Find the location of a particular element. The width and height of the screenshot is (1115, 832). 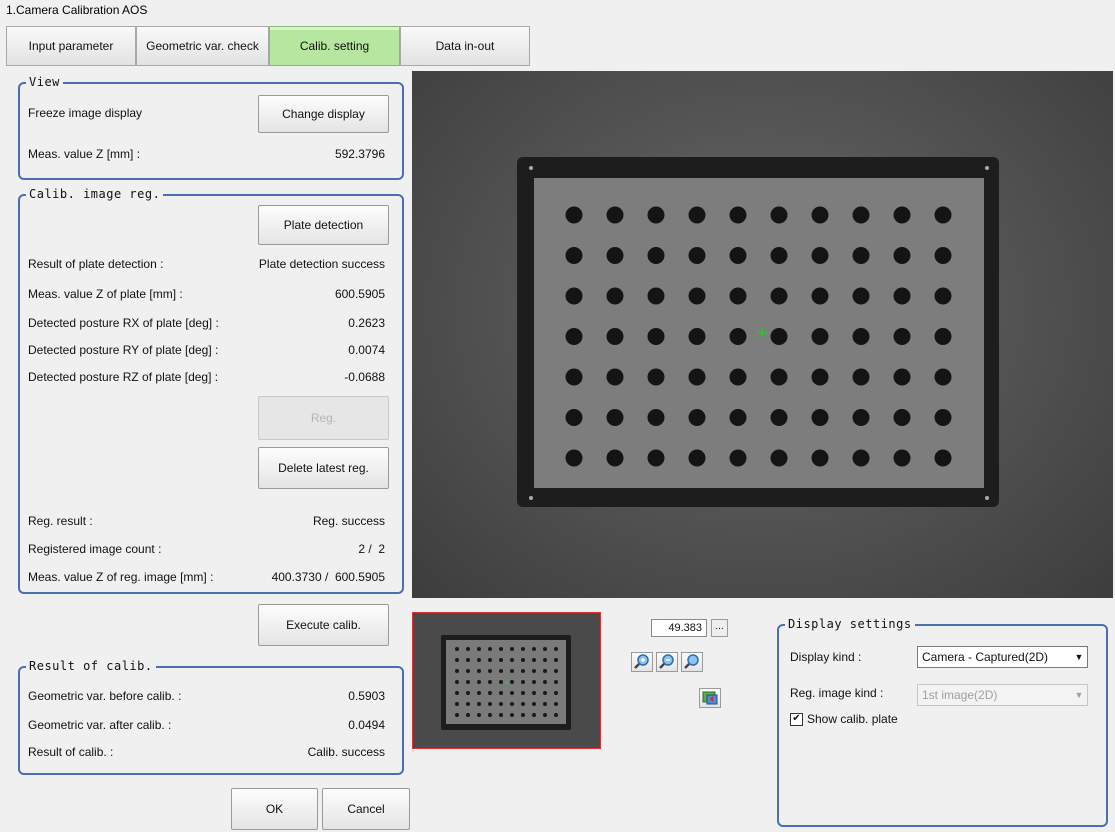

chevron-down-icon: ▼ is located at coordinates (1079, 695).